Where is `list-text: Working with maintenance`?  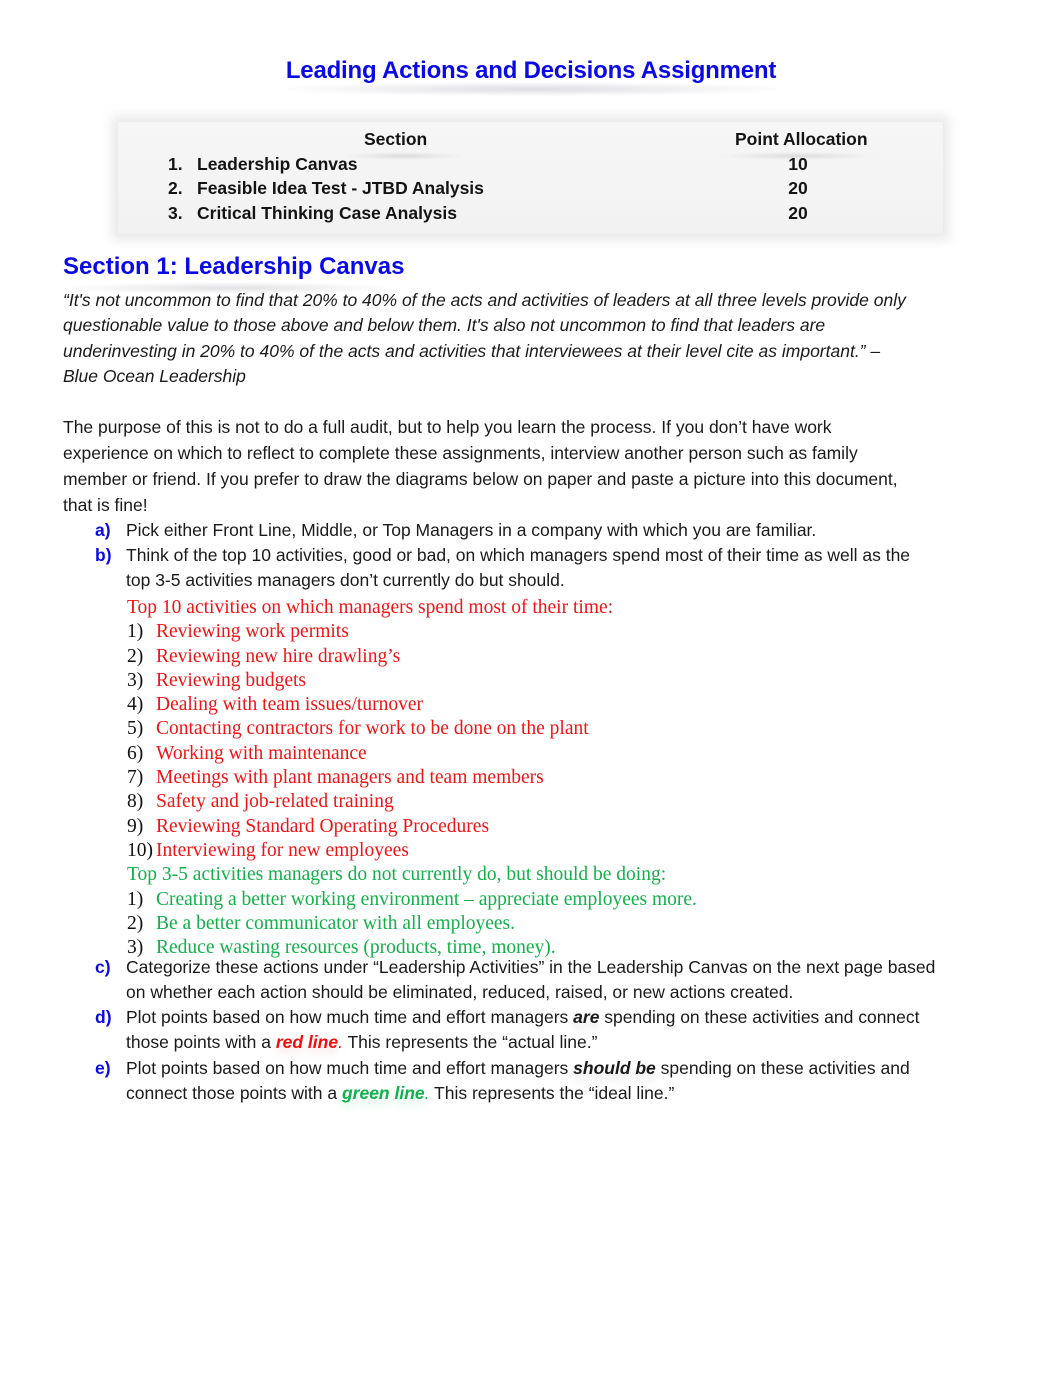
list-text: Working with maintenance is located at coordinates (261, 753).